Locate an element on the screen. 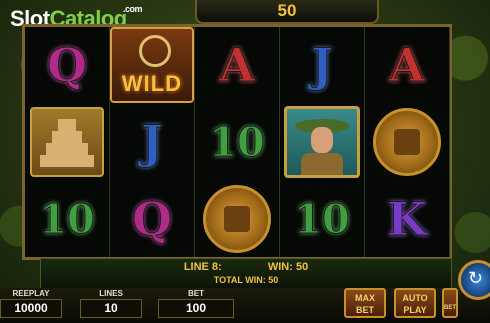 The height and width of the screenshot is (323, 490). bet-value: 100 is located at coordinates (196, 308).